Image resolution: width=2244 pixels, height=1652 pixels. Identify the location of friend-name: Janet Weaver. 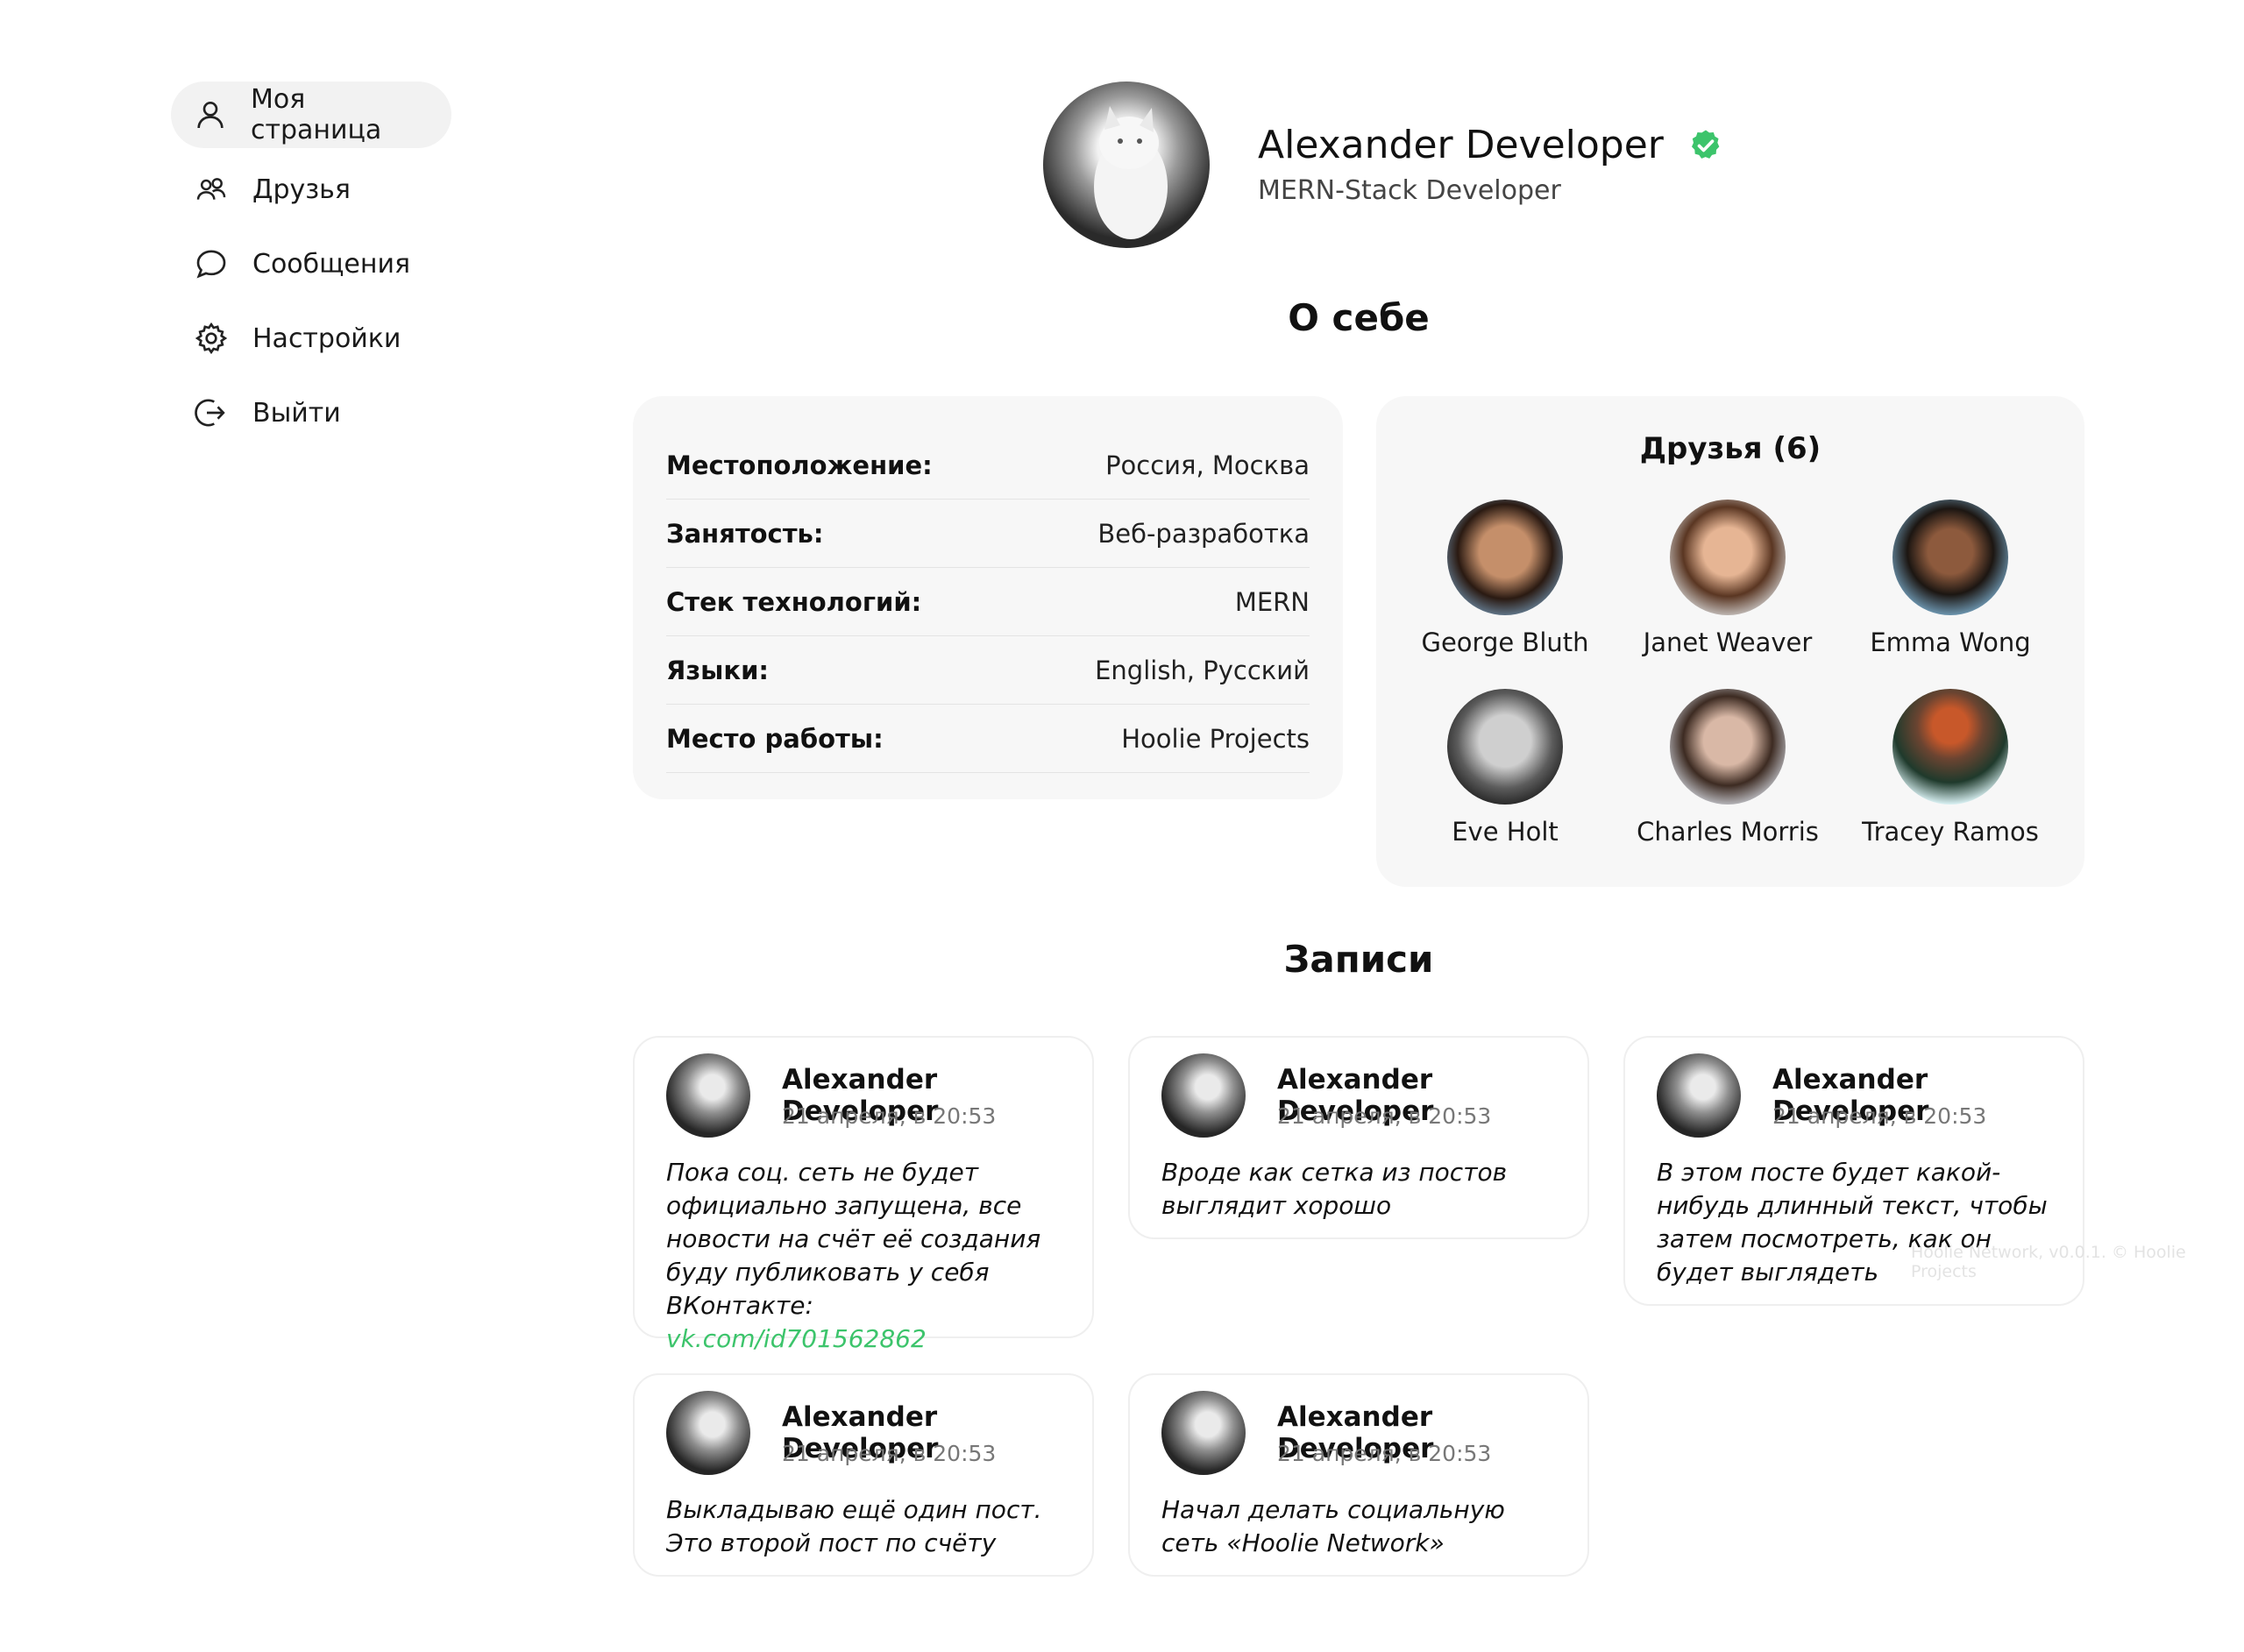
(1728, 642).